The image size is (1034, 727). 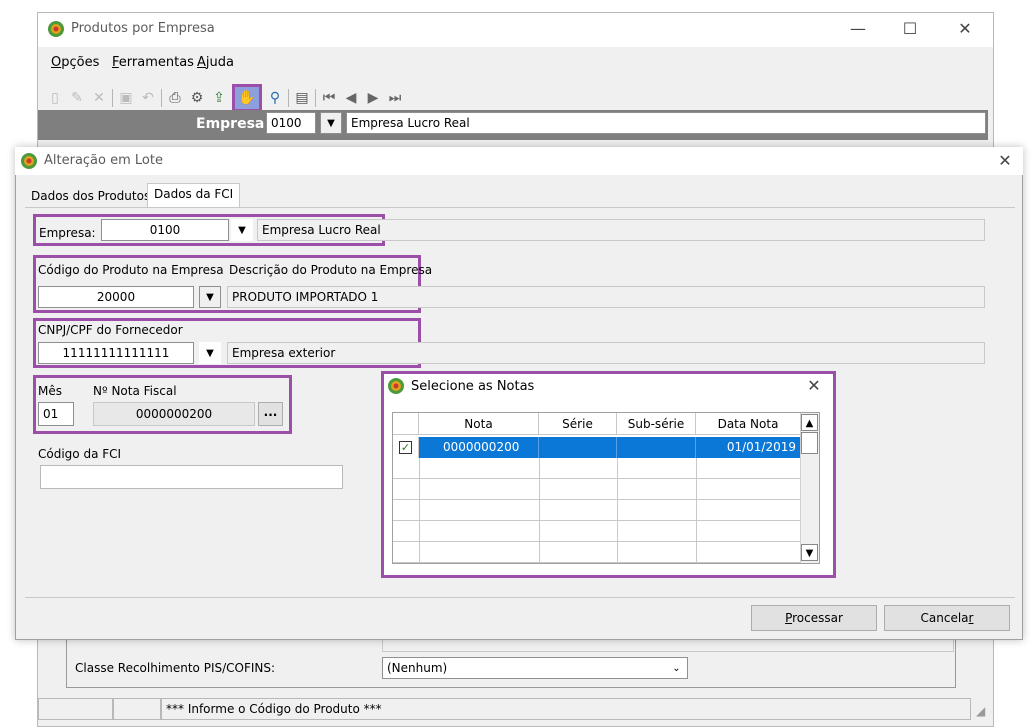 What do you see at coordinates (153, 62) in the screenshot?
I see `menu-ferramentas: Ferramentas` at bounding box center [153, 62].